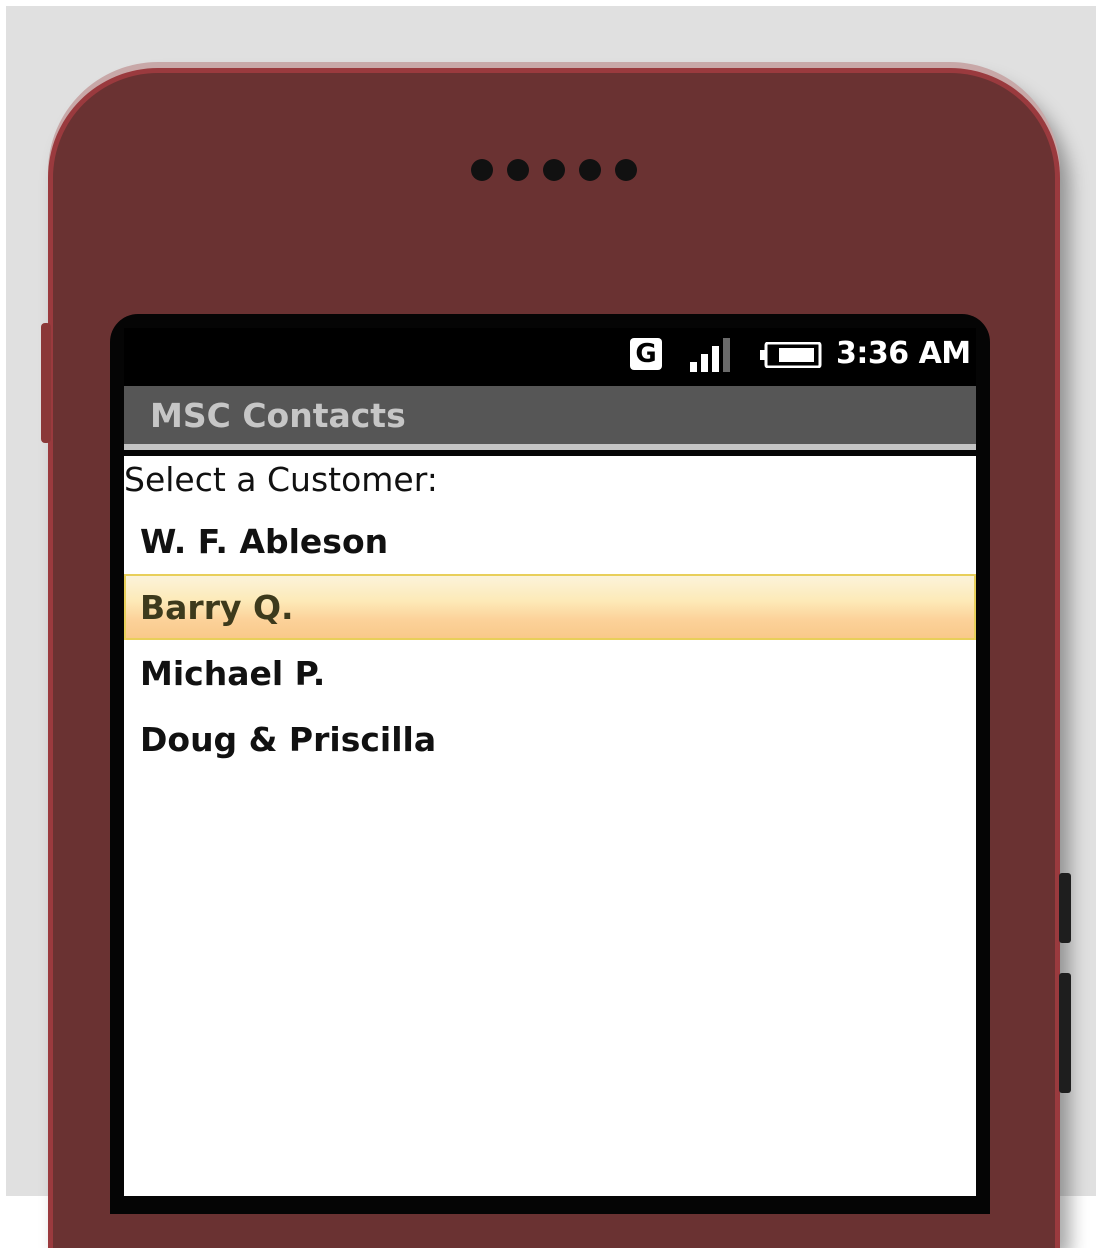 The image size is (1096, 1248). What do you see at coordinates (1065, 1033) in the screenshot?
I see `side-button-lower` at bounding box center [1065, 1033].